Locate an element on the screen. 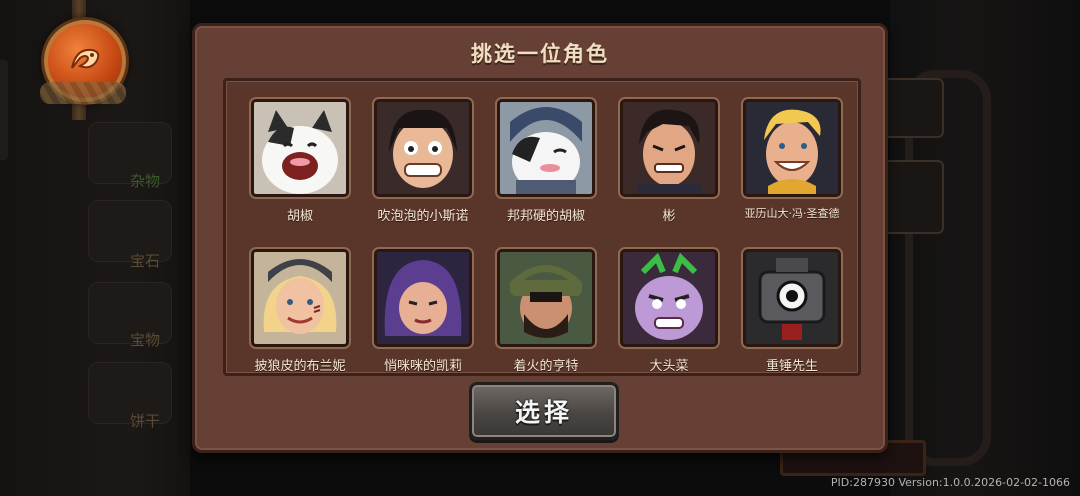  character-card-snow: 吹泡泡的小斯诺 is located at coordinates (423, 161).